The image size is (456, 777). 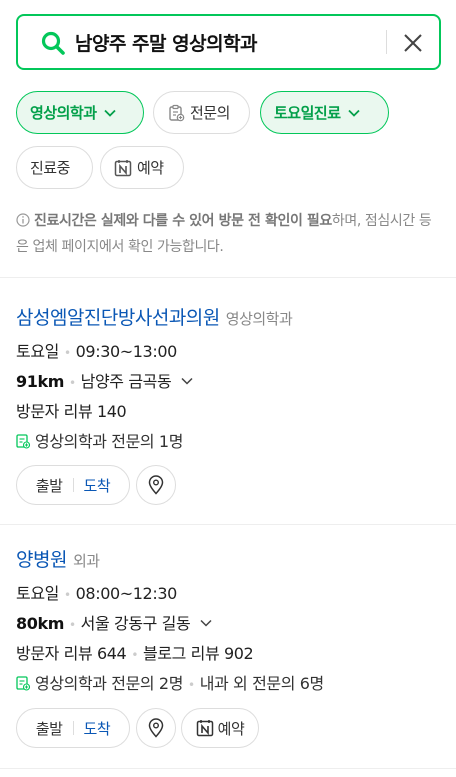 What do you see at coordinates (53, 43) in the screenshot?
I see `search-icon` at bounding box center [53, 43].